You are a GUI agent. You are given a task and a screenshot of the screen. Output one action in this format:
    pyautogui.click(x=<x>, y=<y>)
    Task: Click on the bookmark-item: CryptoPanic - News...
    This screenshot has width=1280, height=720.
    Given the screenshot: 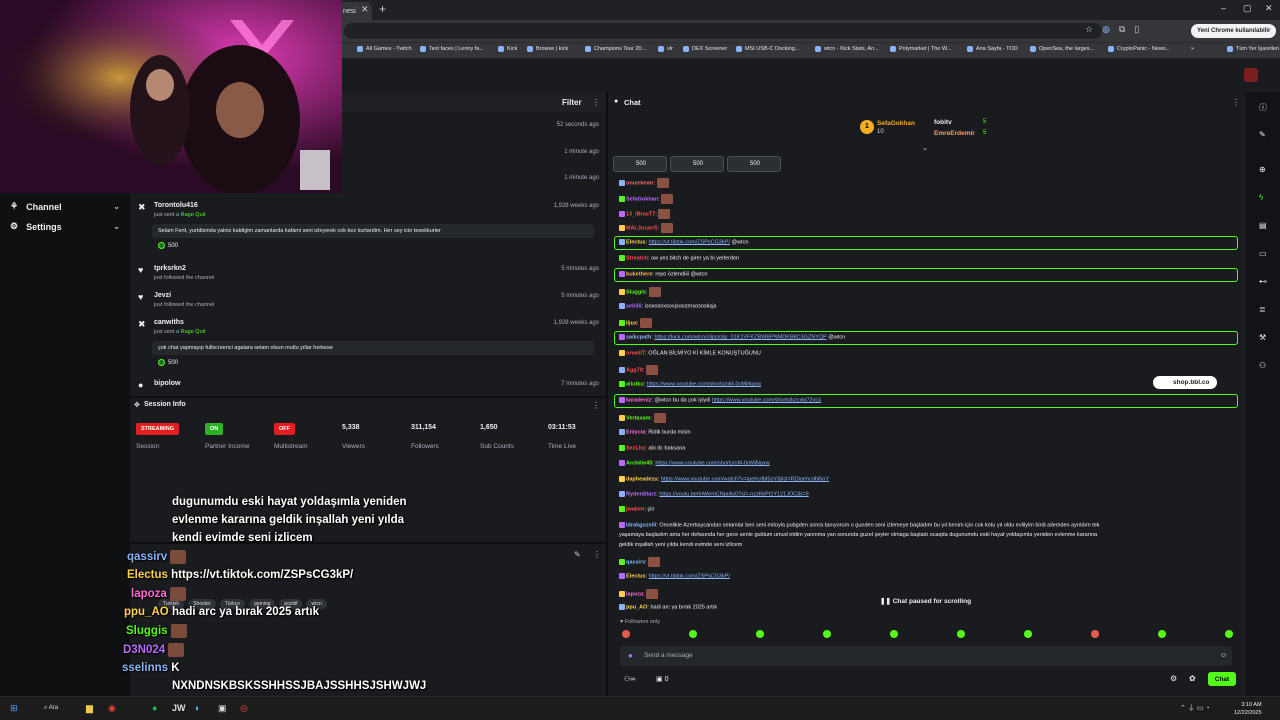 What is the action you would take?
    pyautogui.click(x=1139, y=49)
    